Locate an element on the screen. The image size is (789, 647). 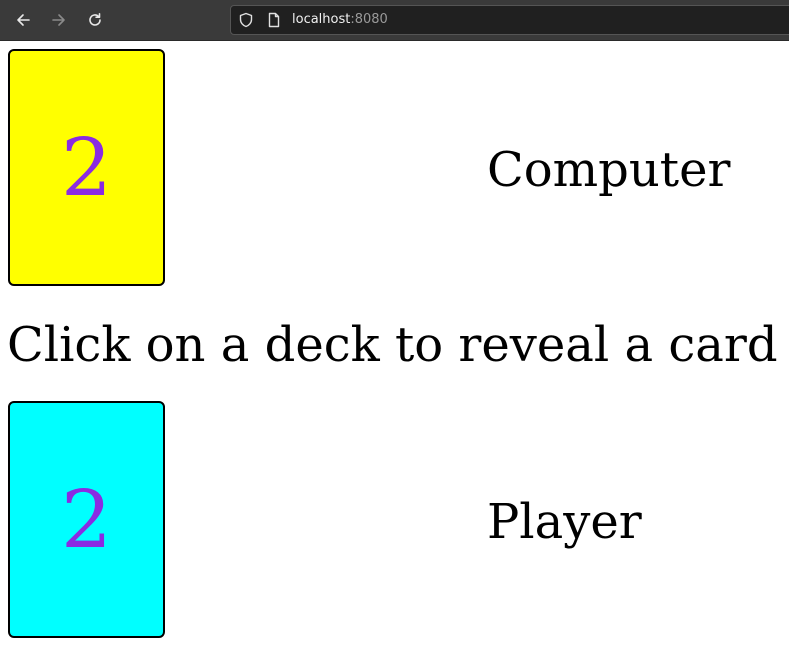
computer-deck-card: 2 is located at coordinates (86, 167).